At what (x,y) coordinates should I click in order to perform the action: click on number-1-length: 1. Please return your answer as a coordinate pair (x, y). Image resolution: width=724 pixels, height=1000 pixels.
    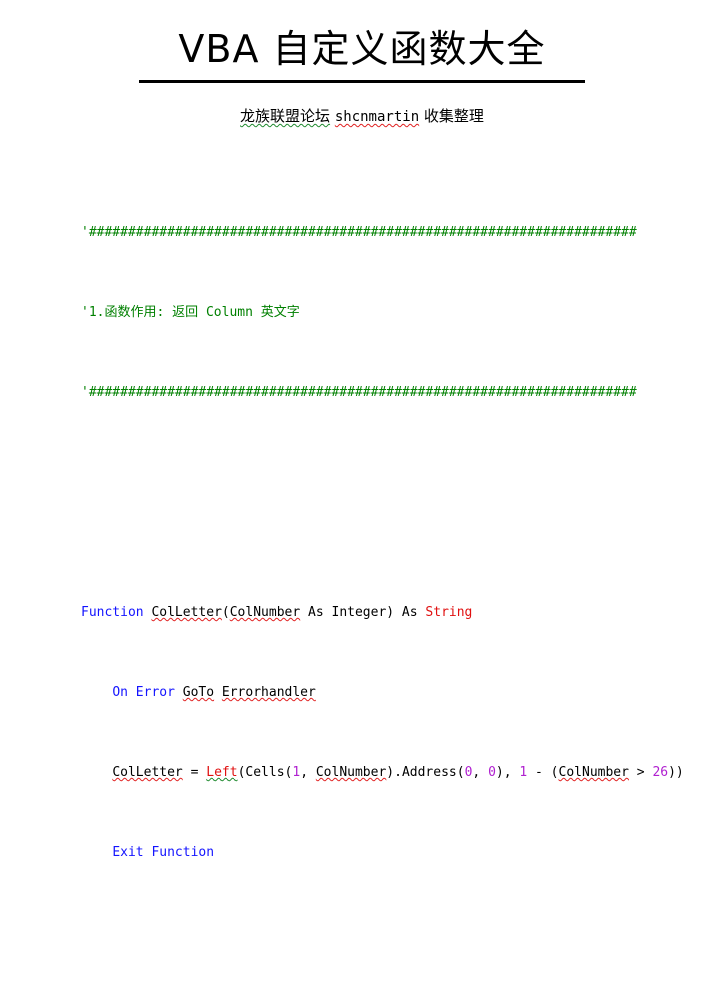
    Looking at the image, I should click on (523, 772).